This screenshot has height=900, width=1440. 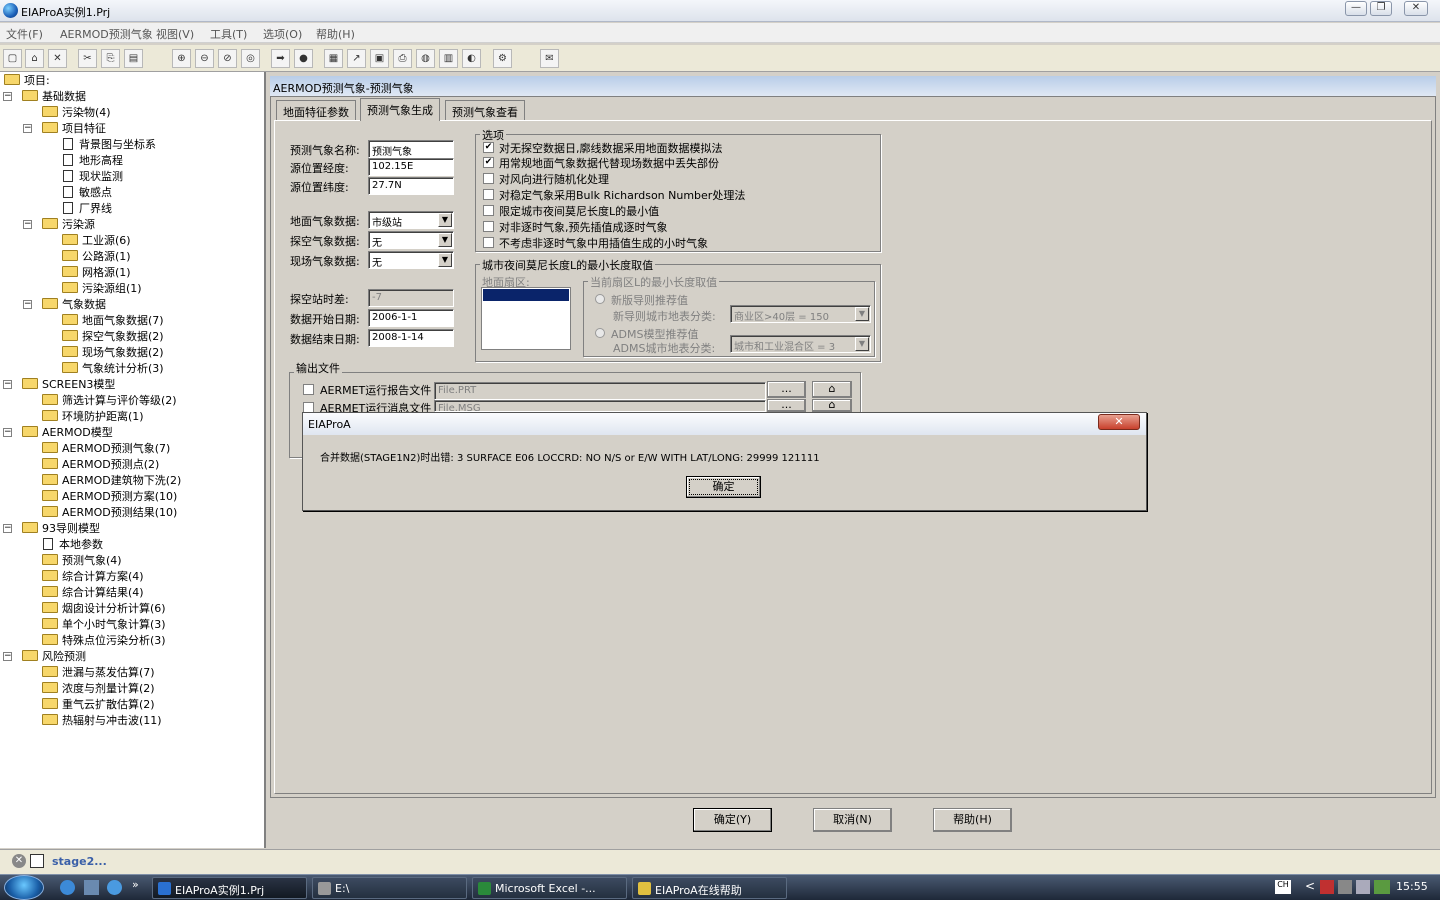 I want to click on tree-item-aermod: − AERMOD模型, so click(x=58, y=433).